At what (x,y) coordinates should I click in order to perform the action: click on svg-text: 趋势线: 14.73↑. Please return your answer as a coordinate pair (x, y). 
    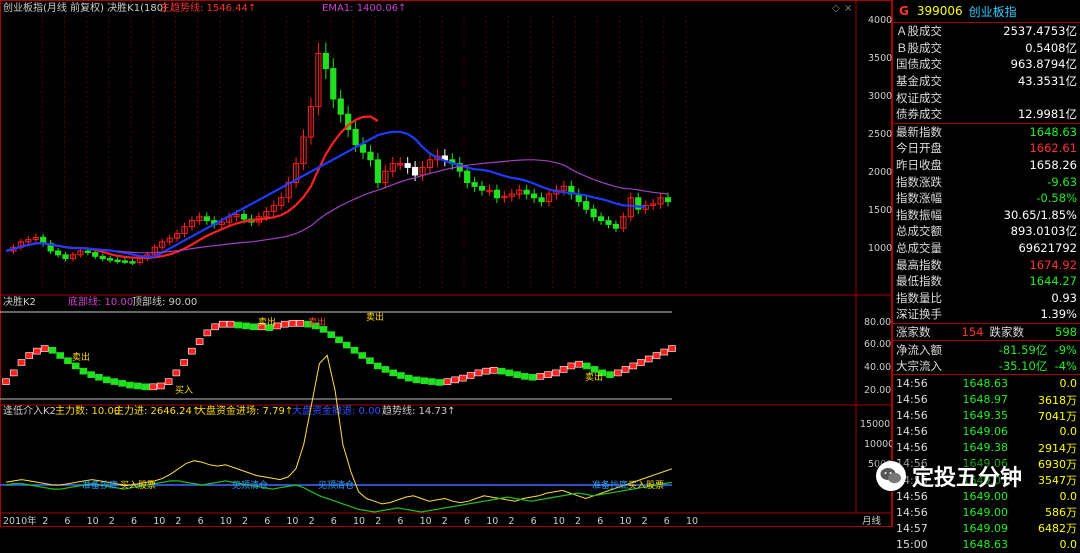
    Looking at the image, I should click on (419, 410).